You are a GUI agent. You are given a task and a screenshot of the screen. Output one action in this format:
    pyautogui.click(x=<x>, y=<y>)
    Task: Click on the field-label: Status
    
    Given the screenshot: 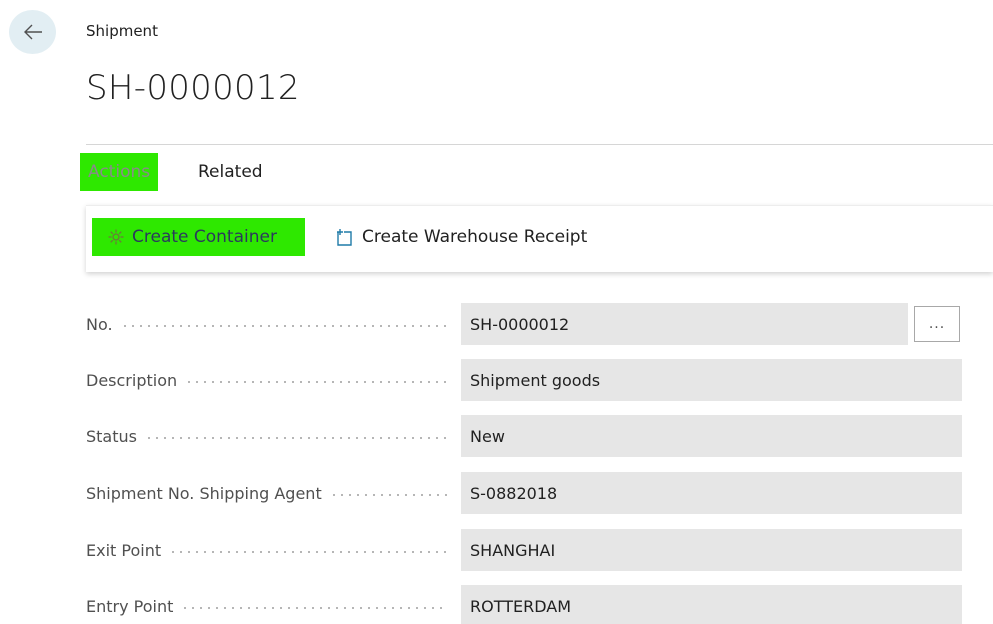 What is the action you would take?
    pyautogui.click(x=269, y=436)
    